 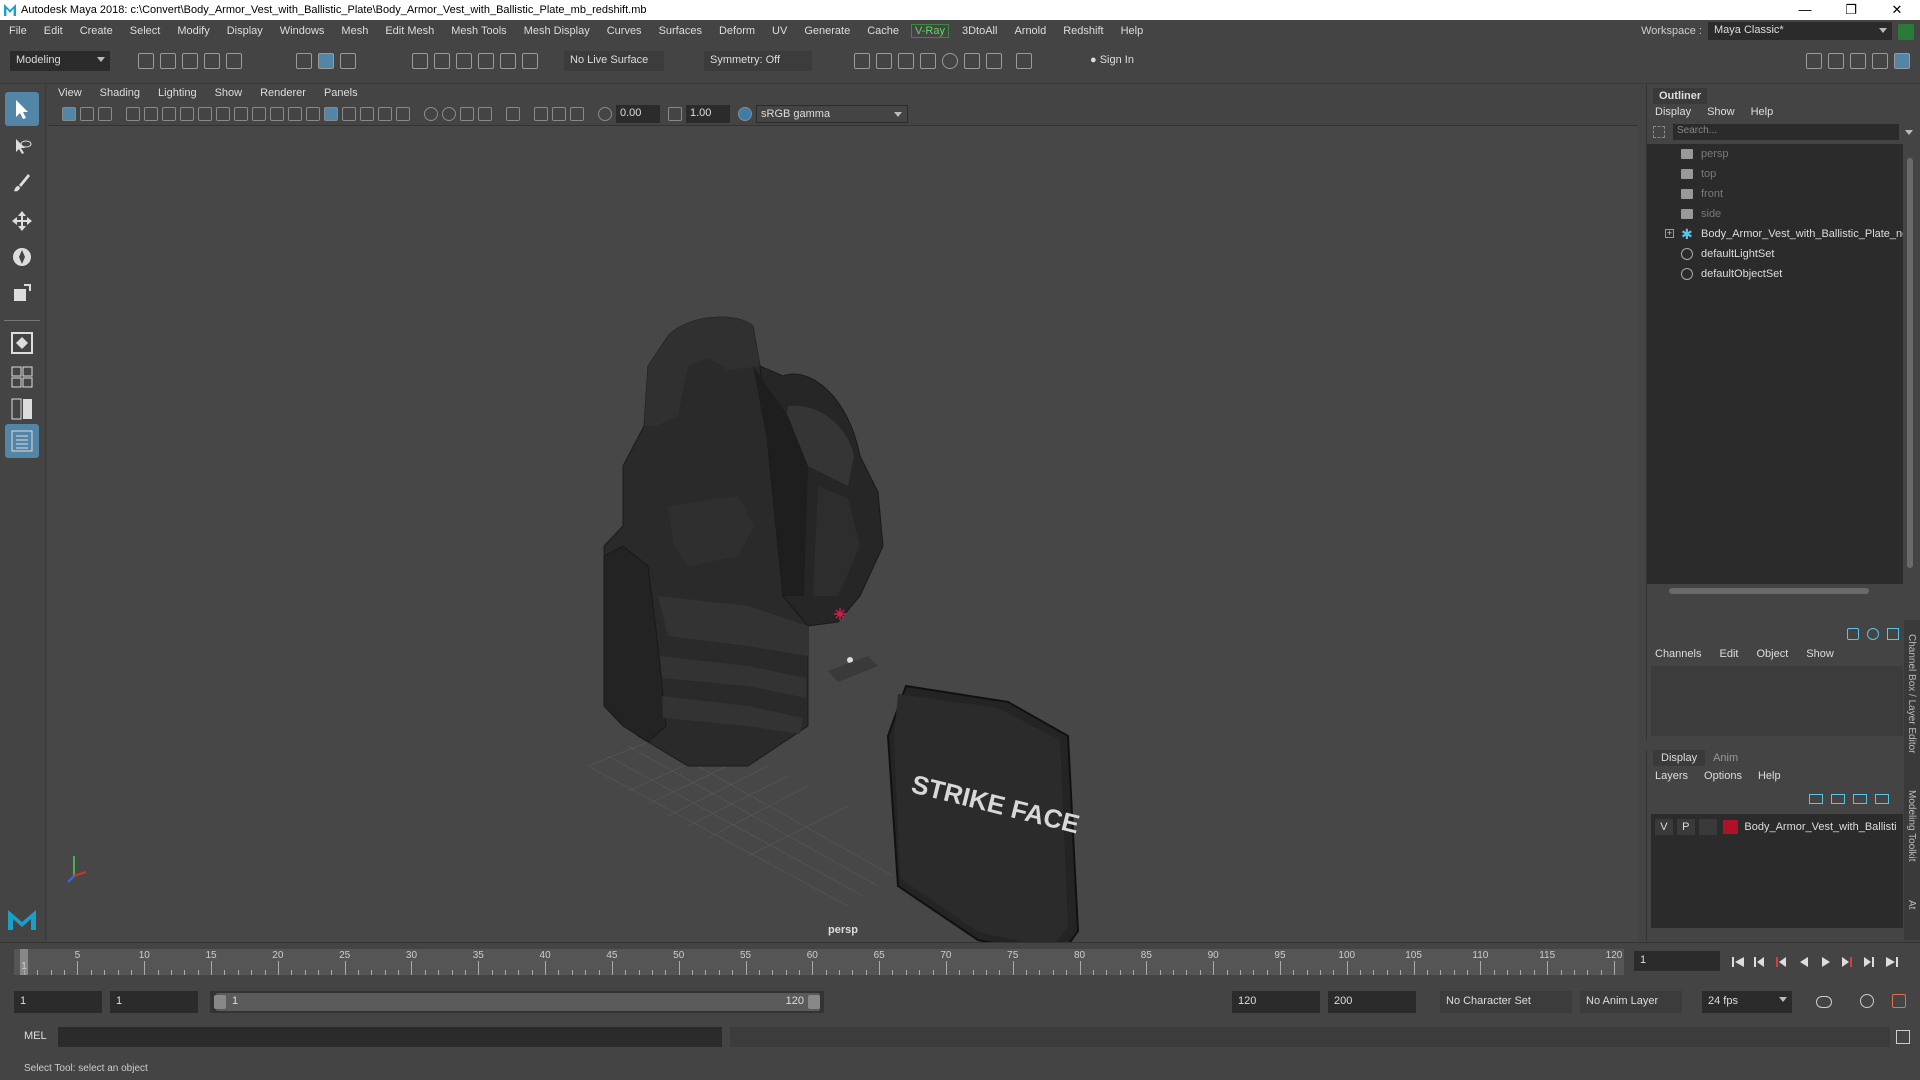 What do you see at coordinates (605, 114) in the screenshot?
I see `exposure-icon` at bounding box center [605, 114].